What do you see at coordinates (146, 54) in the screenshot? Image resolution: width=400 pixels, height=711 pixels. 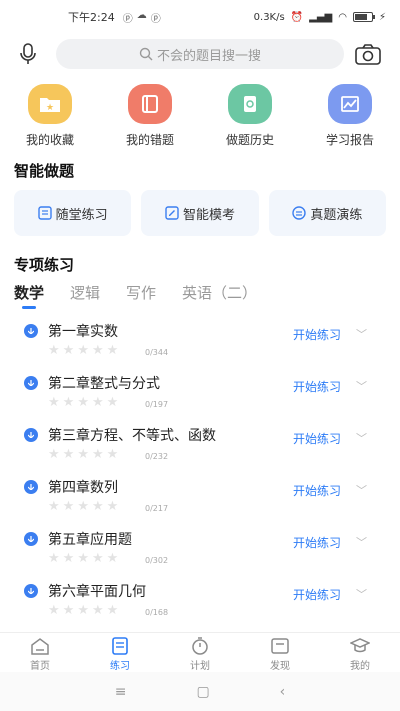 I see `search-icon` at bounding box center [146, 54].